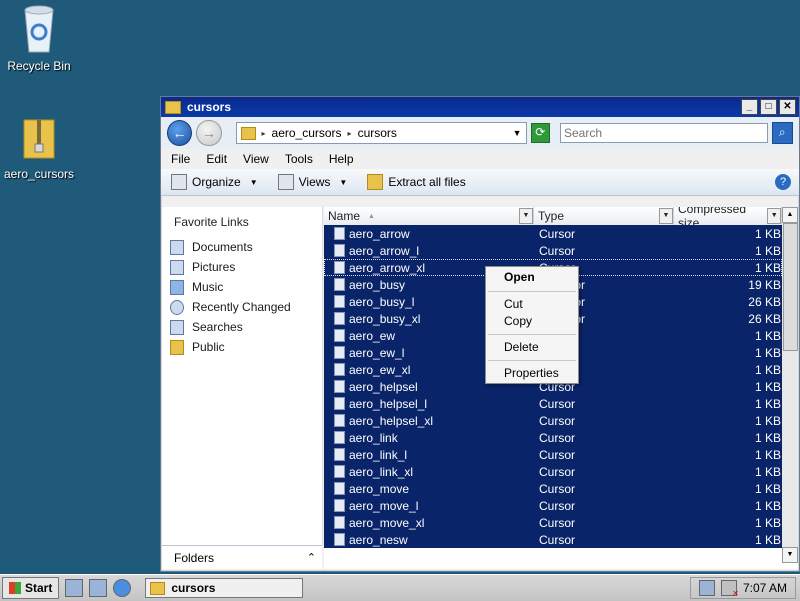 The width and height of the screenshot is (800, 601). What do you see at coordinates (663, 133) in the screenshot?
I see `search-input` at bounding box center [663, 133].